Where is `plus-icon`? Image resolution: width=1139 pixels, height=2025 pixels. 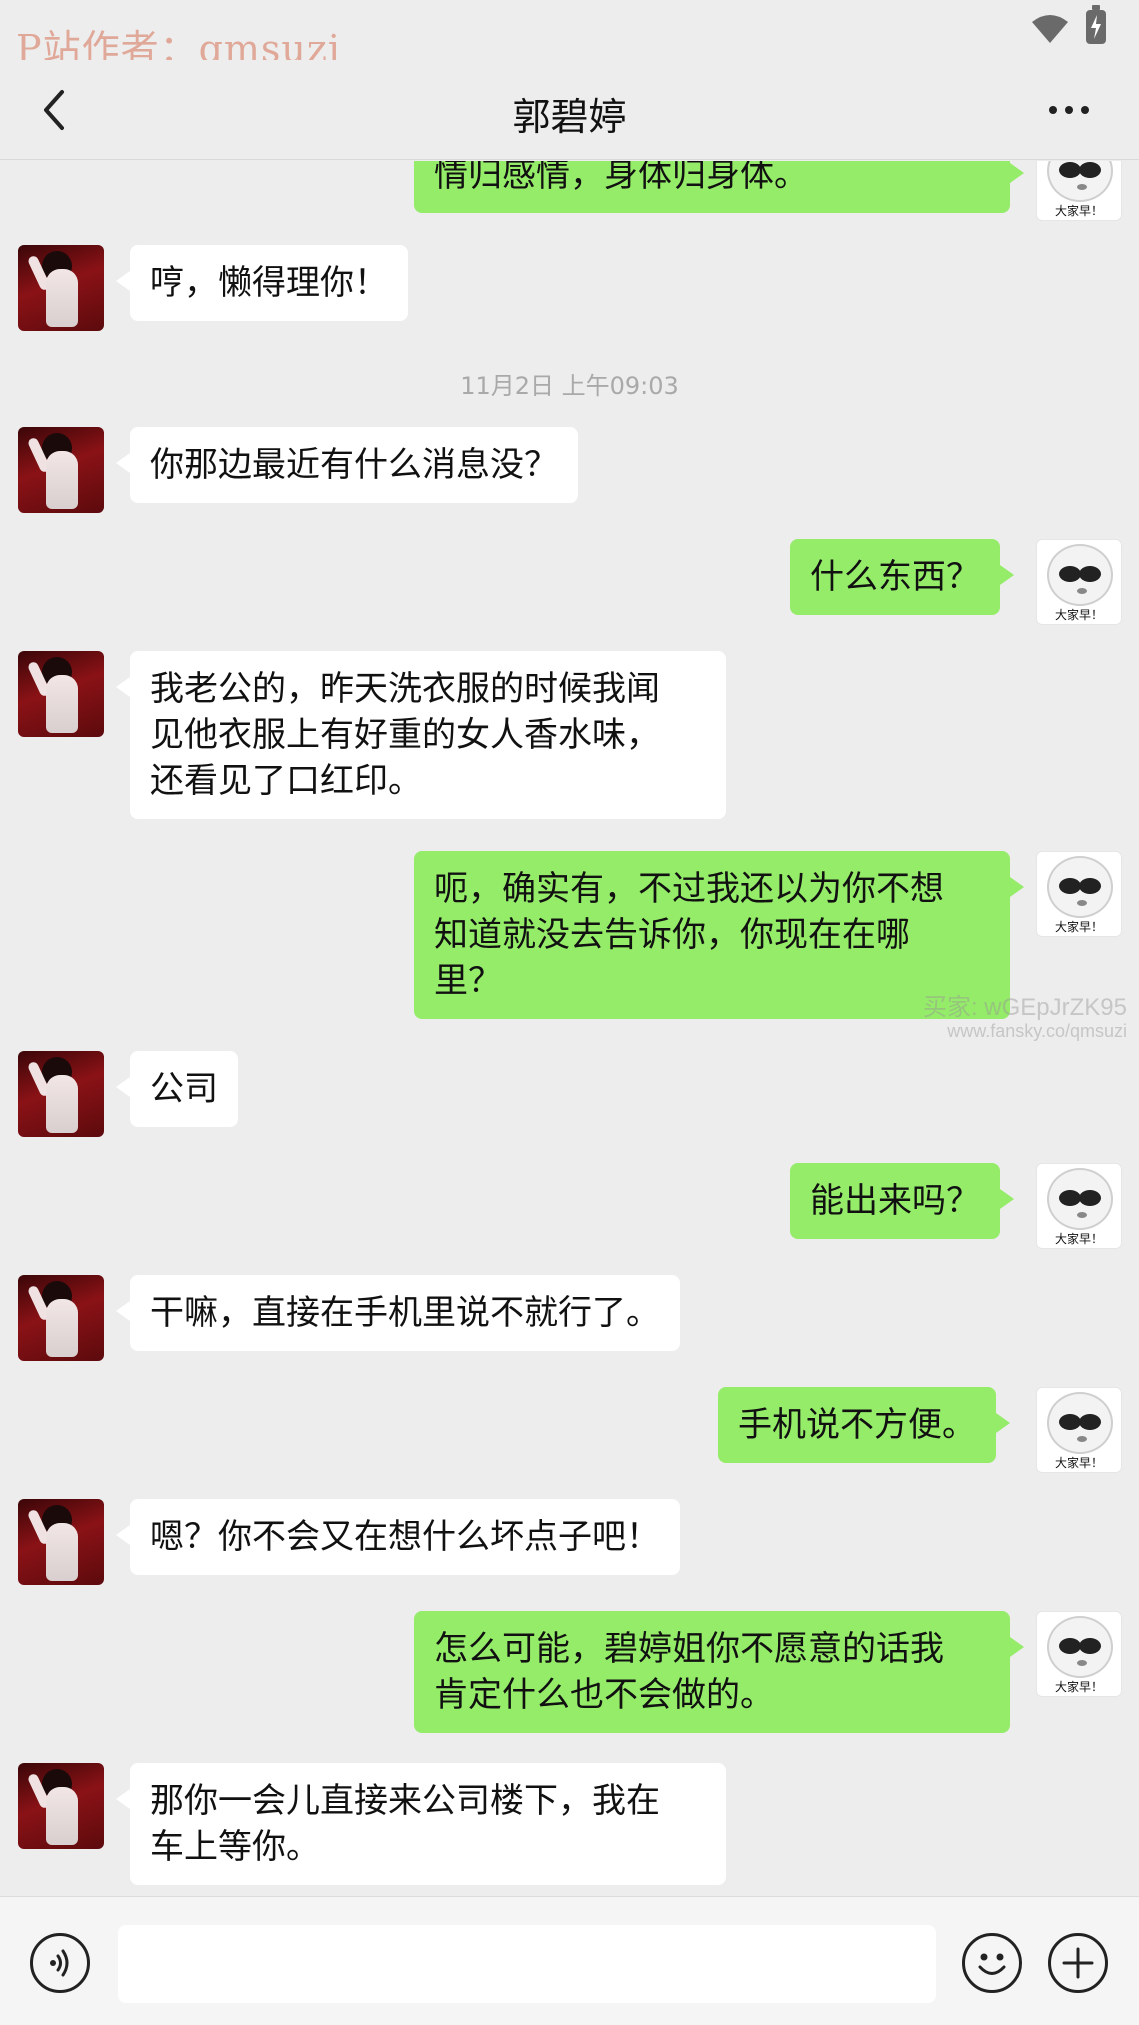
plus-icon is located at coordinates (1078, 1963).